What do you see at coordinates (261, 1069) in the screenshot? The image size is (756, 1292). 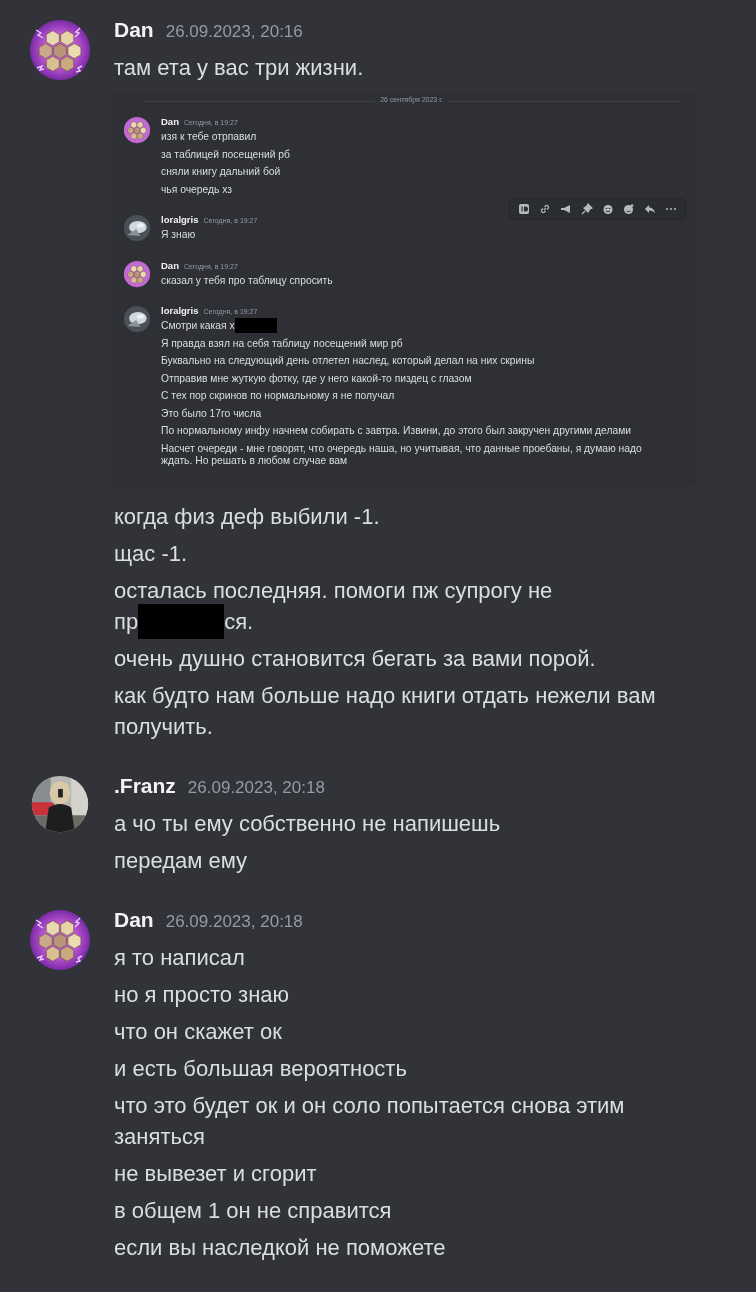 I see `message-text: и есть большая вероятность` at bounding box center [261, 1069].